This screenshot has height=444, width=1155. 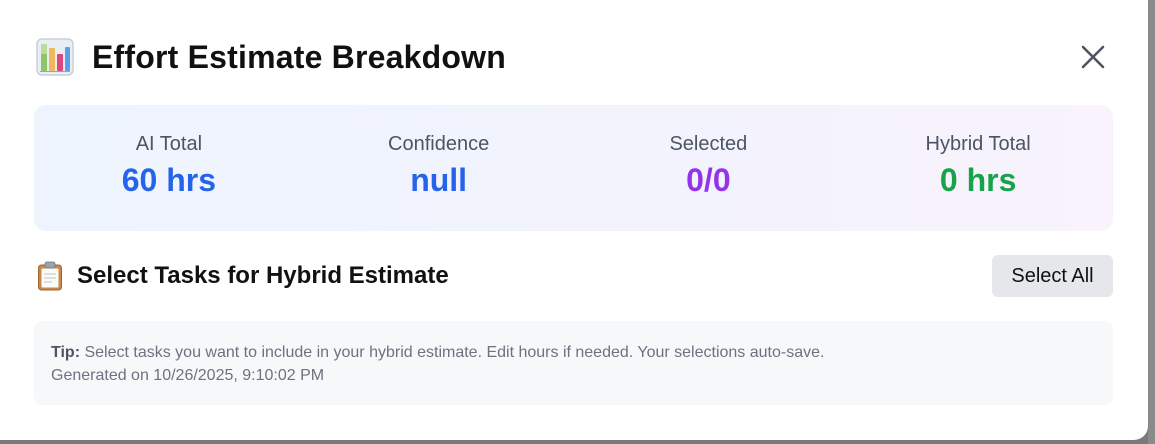 What do you see at coordinates (66, 352) in the screenshot?
I see `tip-label: Tip:` at bounding box center [66, 352].